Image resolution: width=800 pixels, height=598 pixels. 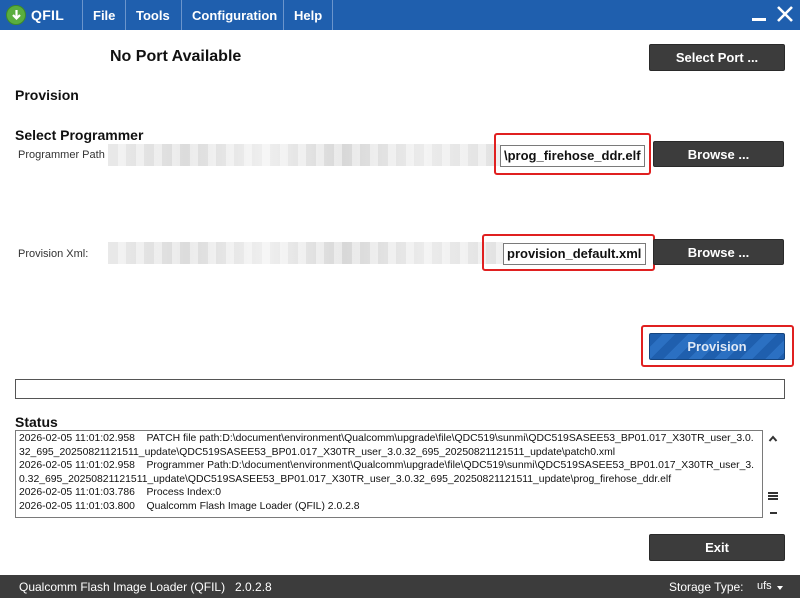 What do you see at coordinates (706, 587) in the screenshot?
I see `storage-type-label: Storage Type:` at bounding box center [706, 587].